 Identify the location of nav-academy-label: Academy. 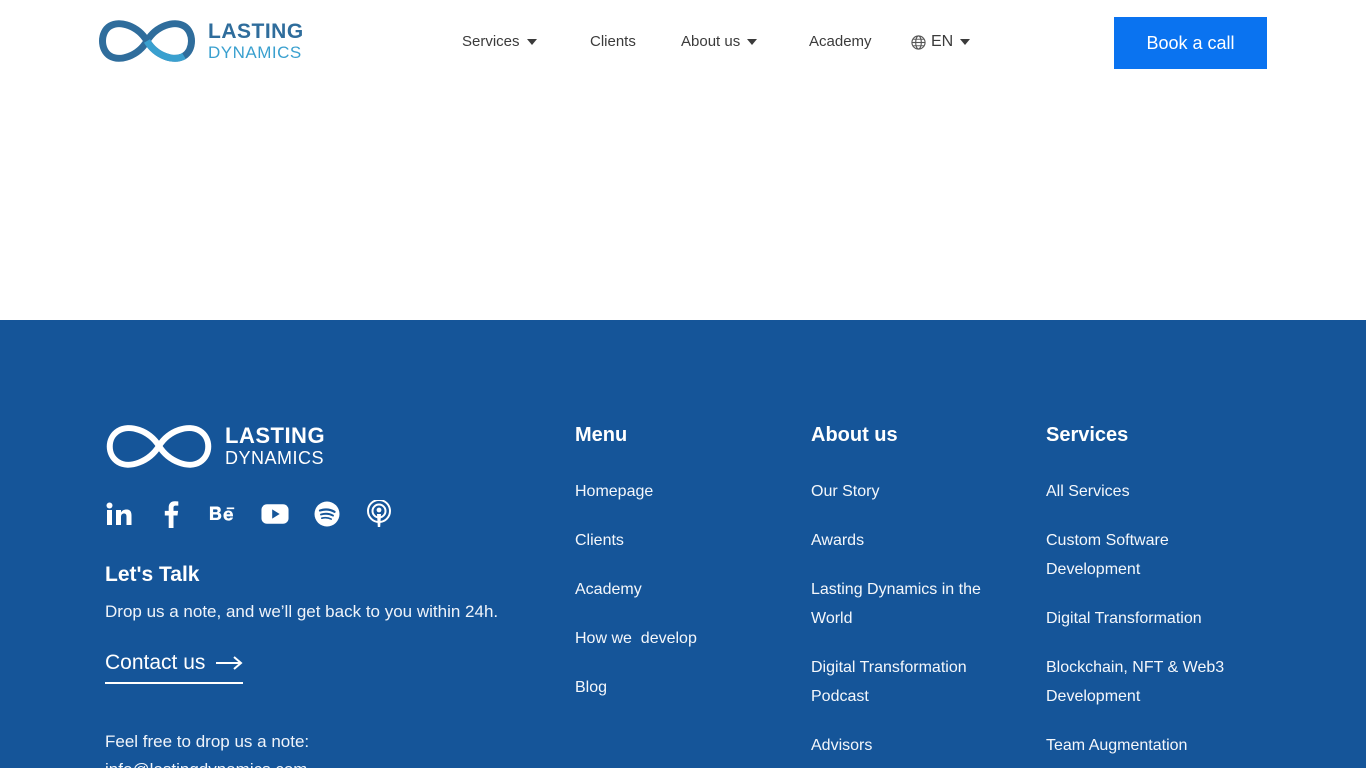
(840, 41).